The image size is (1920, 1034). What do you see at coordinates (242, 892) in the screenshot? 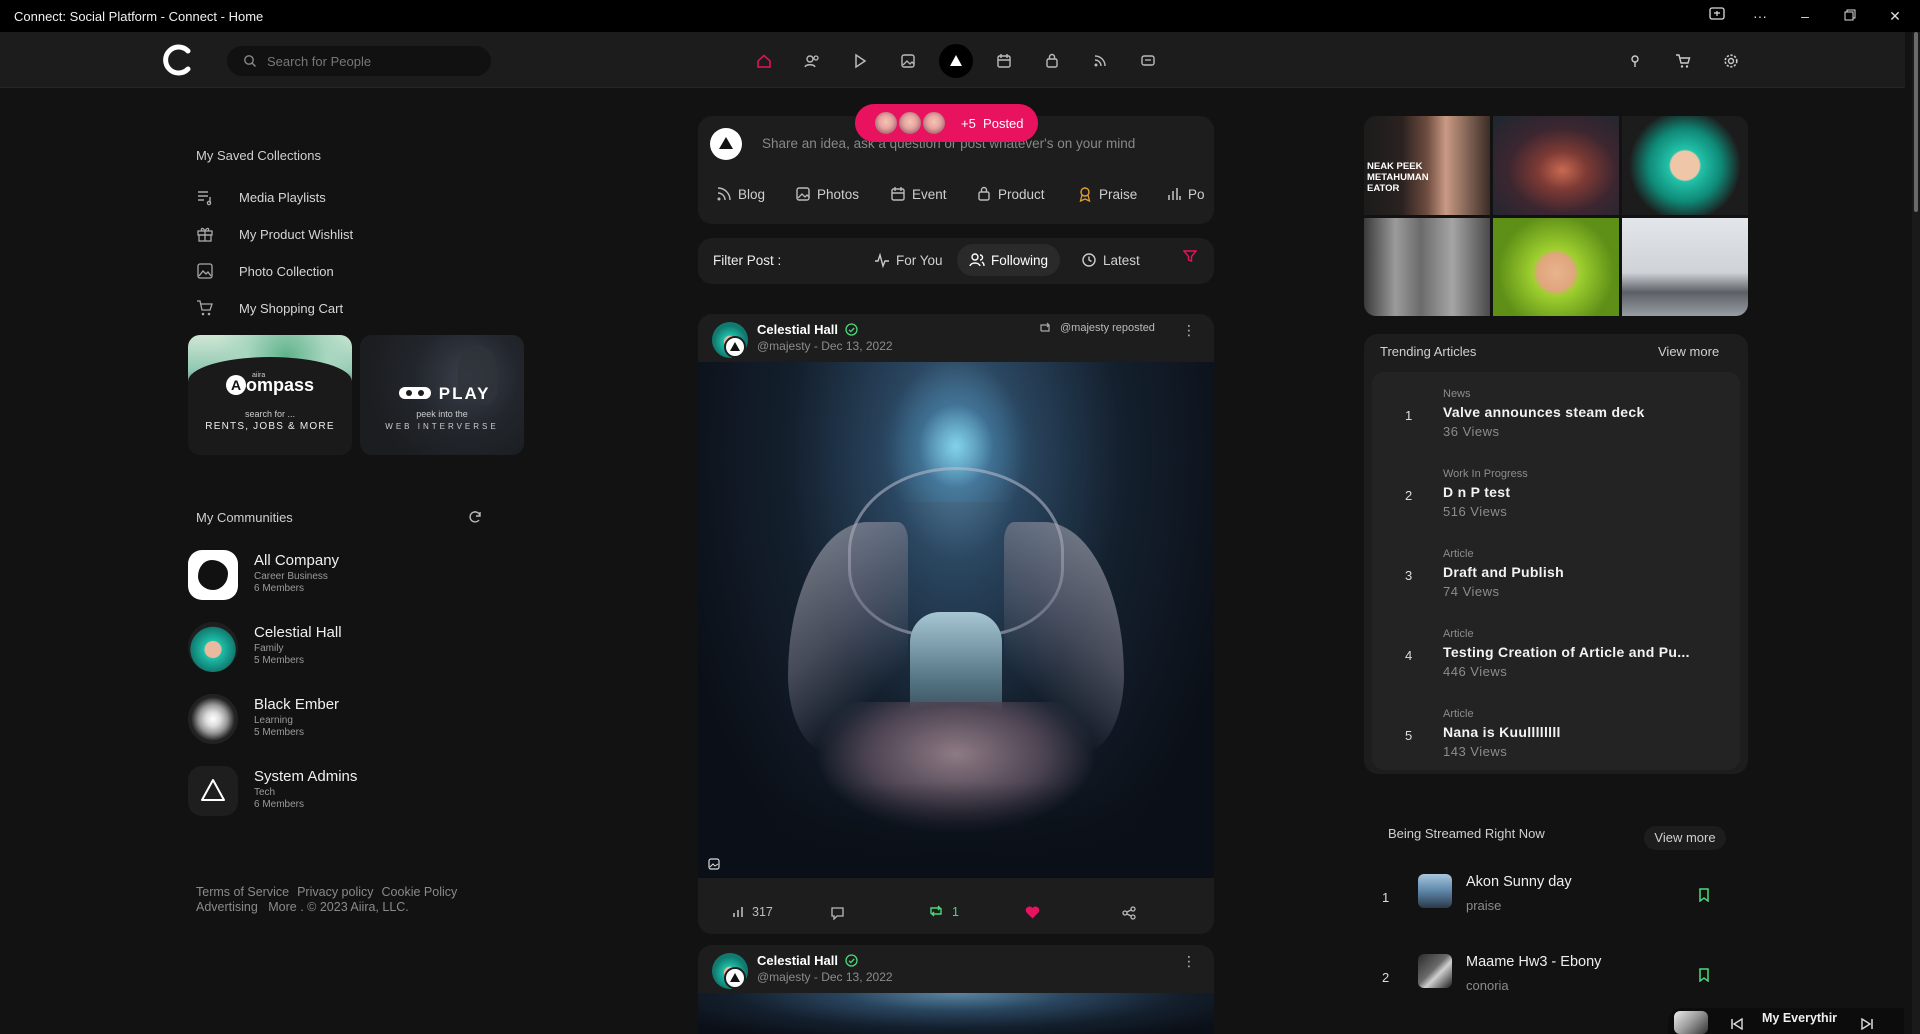
I see `terms-link: Terms of Service` at bounding box center [242, 892].